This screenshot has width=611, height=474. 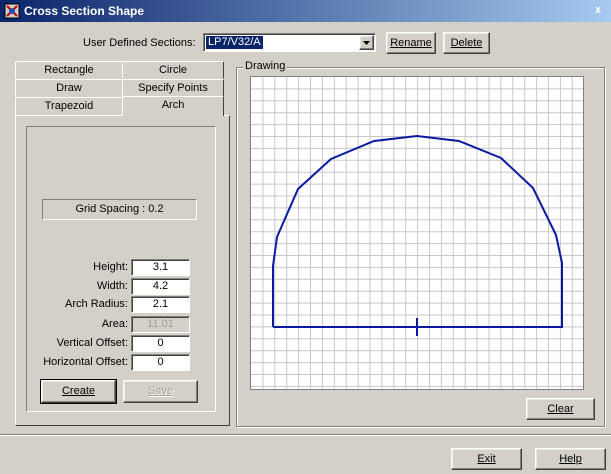 I want to click on tab-specify-points: Specify Points, so click(x=173, y=88).